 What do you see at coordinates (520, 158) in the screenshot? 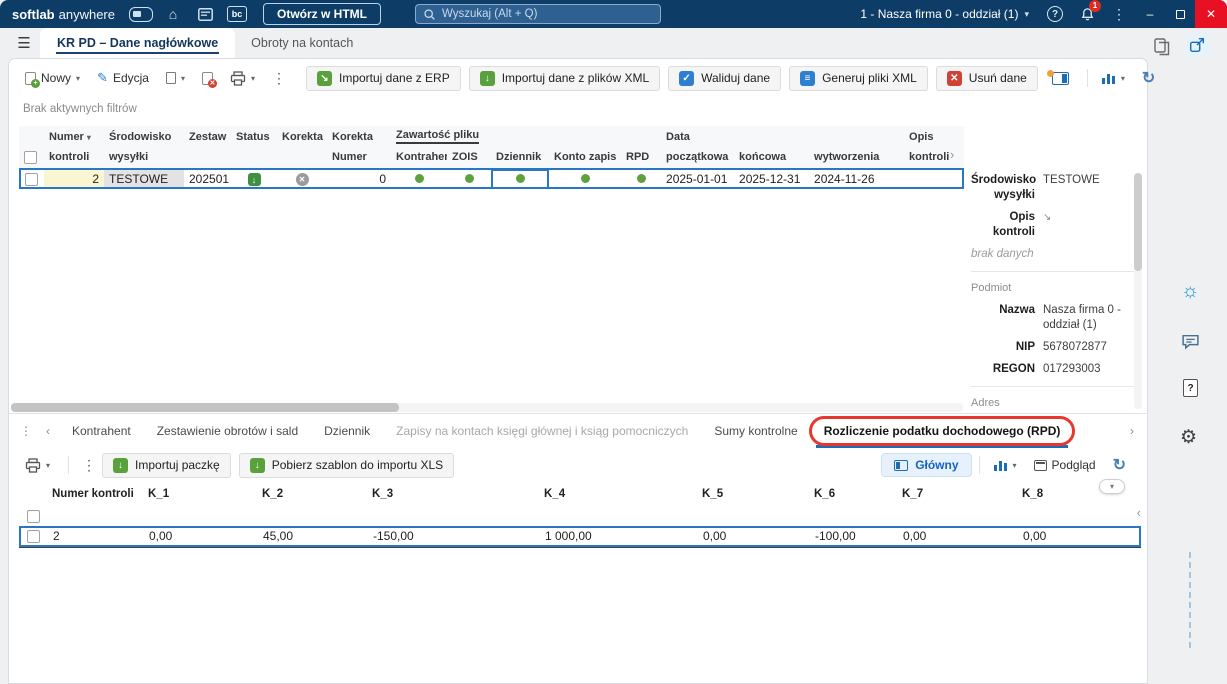
I see `column-header-dziennik: Dziennik` at bounding box center [520, 158].